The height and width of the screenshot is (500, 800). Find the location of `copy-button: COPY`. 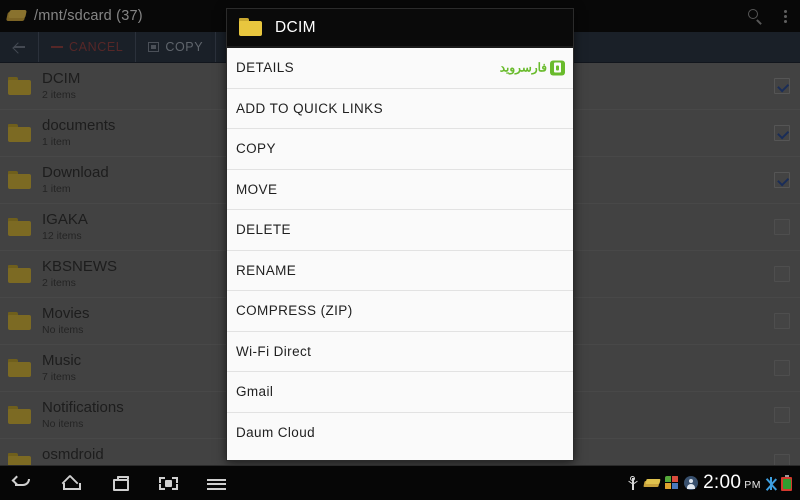

copy-button: COPY is located at coordinates (176, 47).